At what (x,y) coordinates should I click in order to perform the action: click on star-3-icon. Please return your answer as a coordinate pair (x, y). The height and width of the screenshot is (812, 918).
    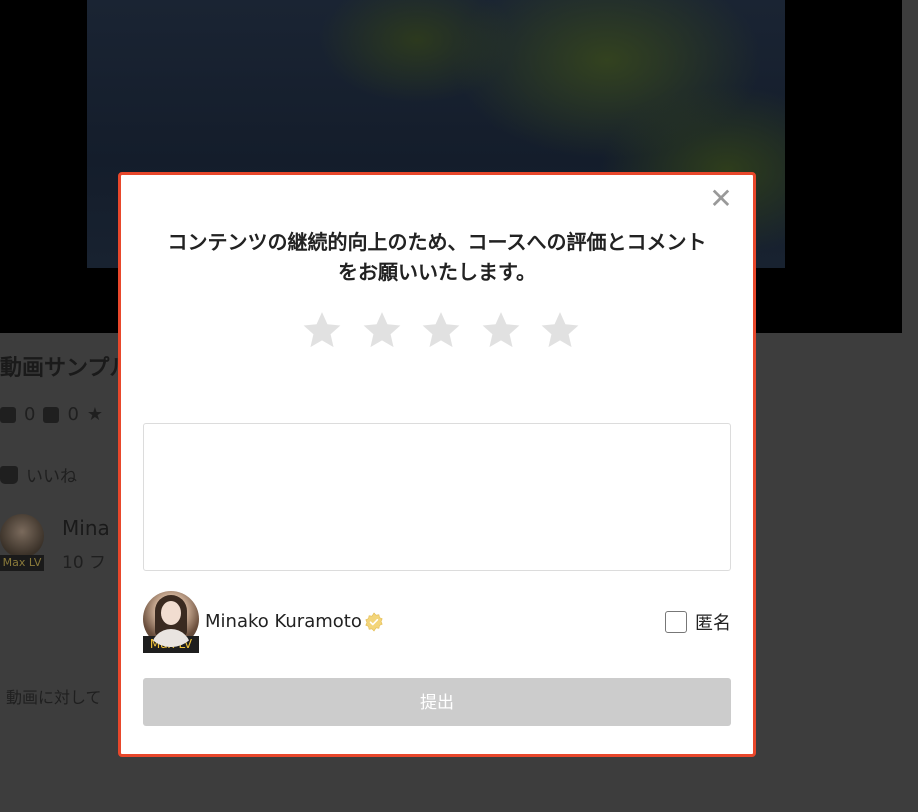
    Looking at the image, I should click on (441, 330).